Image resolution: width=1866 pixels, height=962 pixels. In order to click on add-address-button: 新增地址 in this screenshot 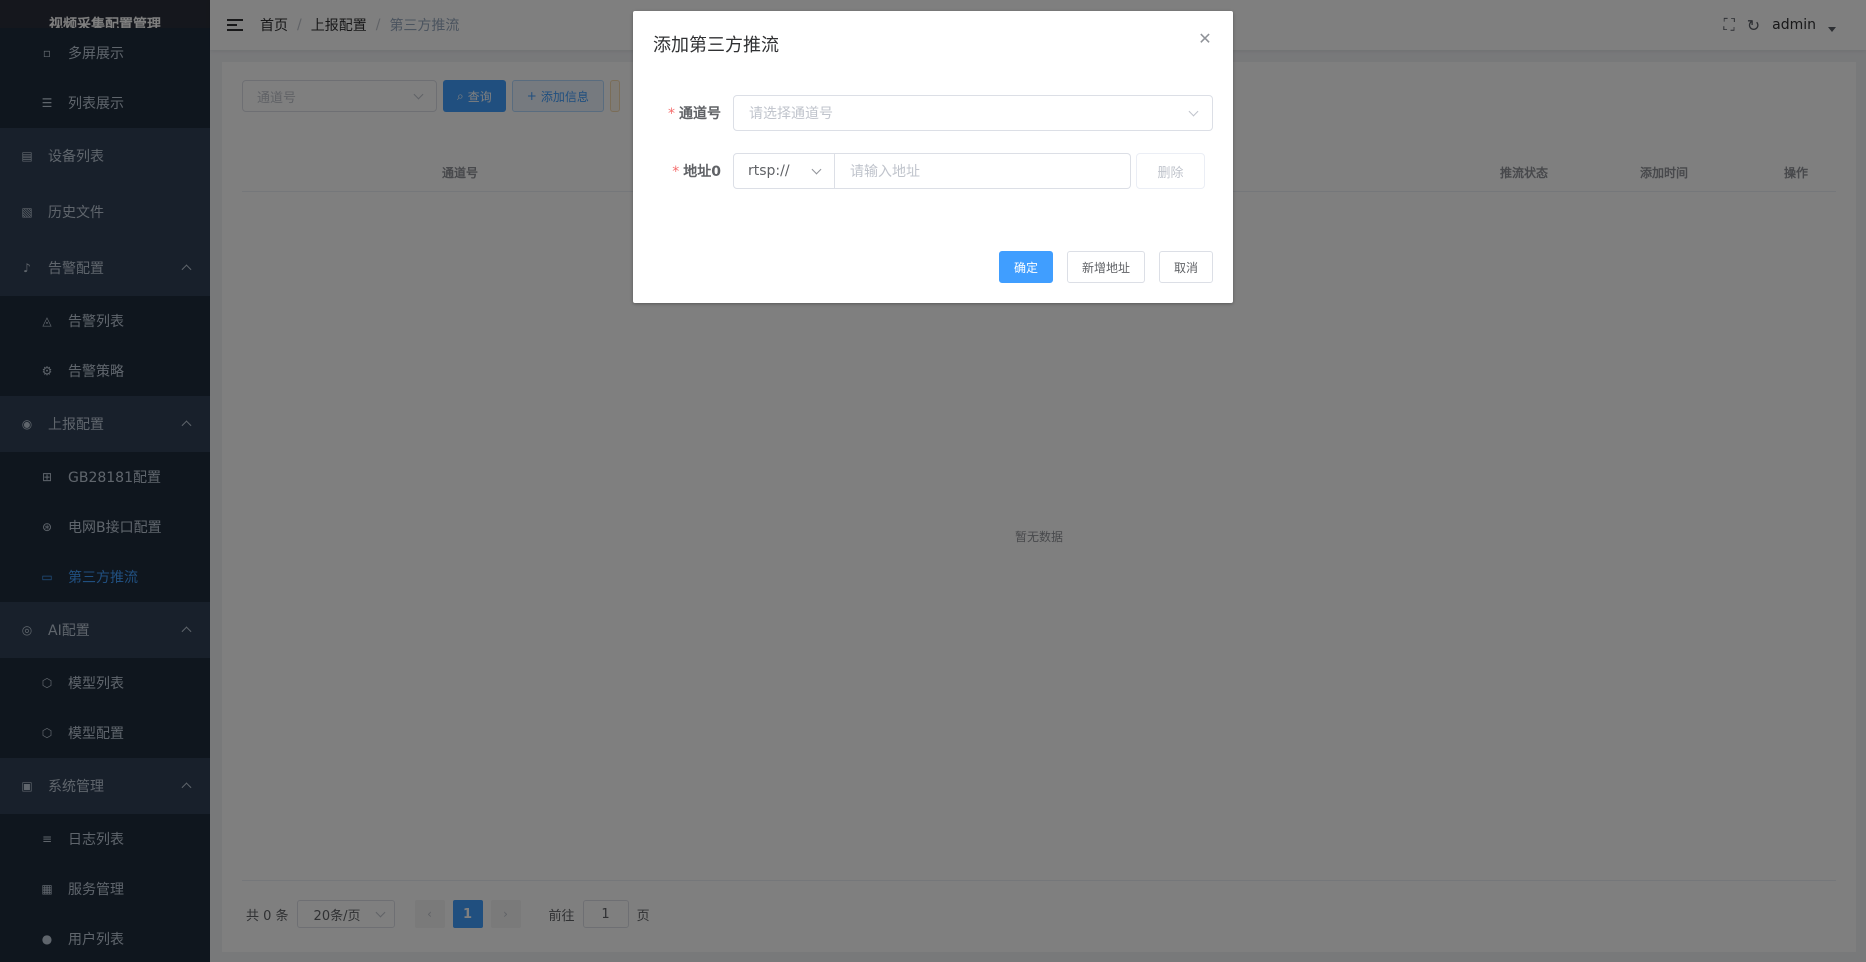, I will do `click(1105, 267)`.